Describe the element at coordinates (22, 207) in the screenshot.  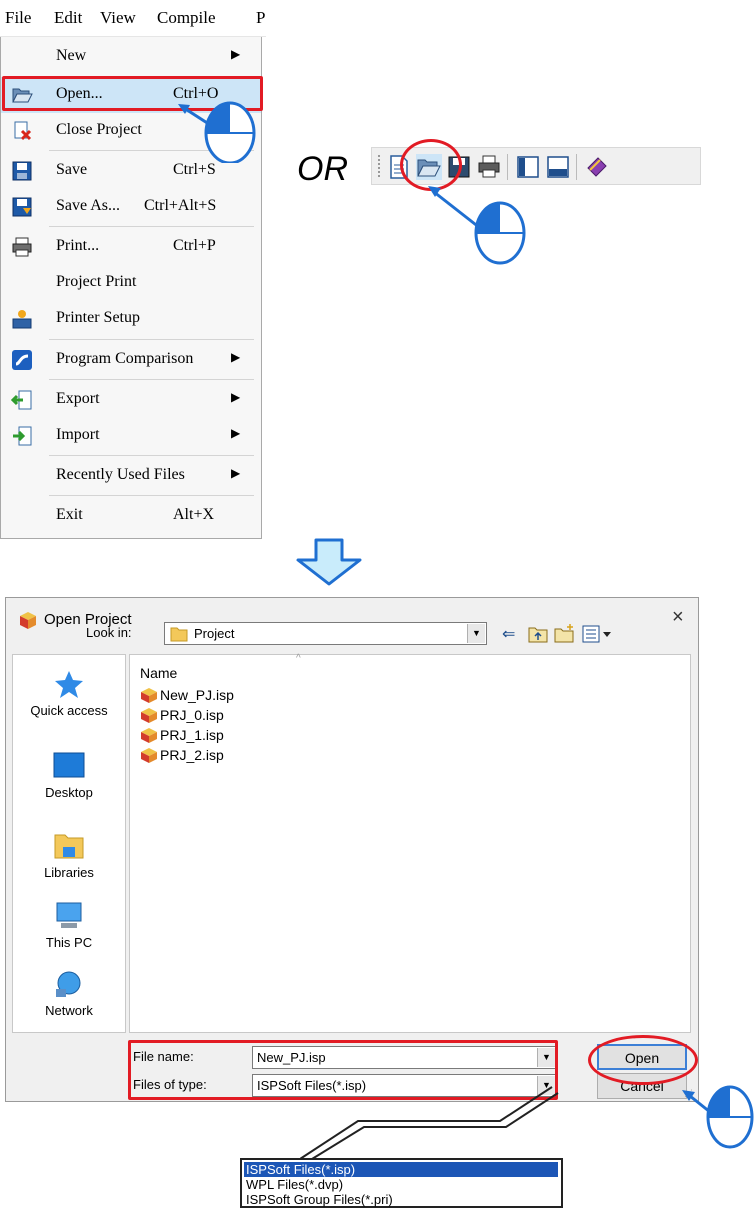
I see `save-as-icon` at that location.